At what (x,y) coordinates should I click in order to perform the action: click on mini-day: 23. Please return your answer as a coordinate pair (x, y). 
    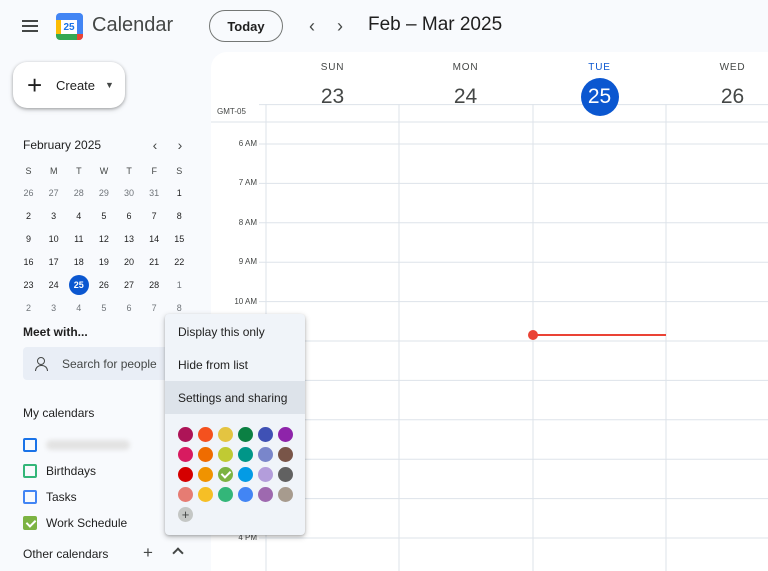
    Looking at the image, I should click on (28, 284).